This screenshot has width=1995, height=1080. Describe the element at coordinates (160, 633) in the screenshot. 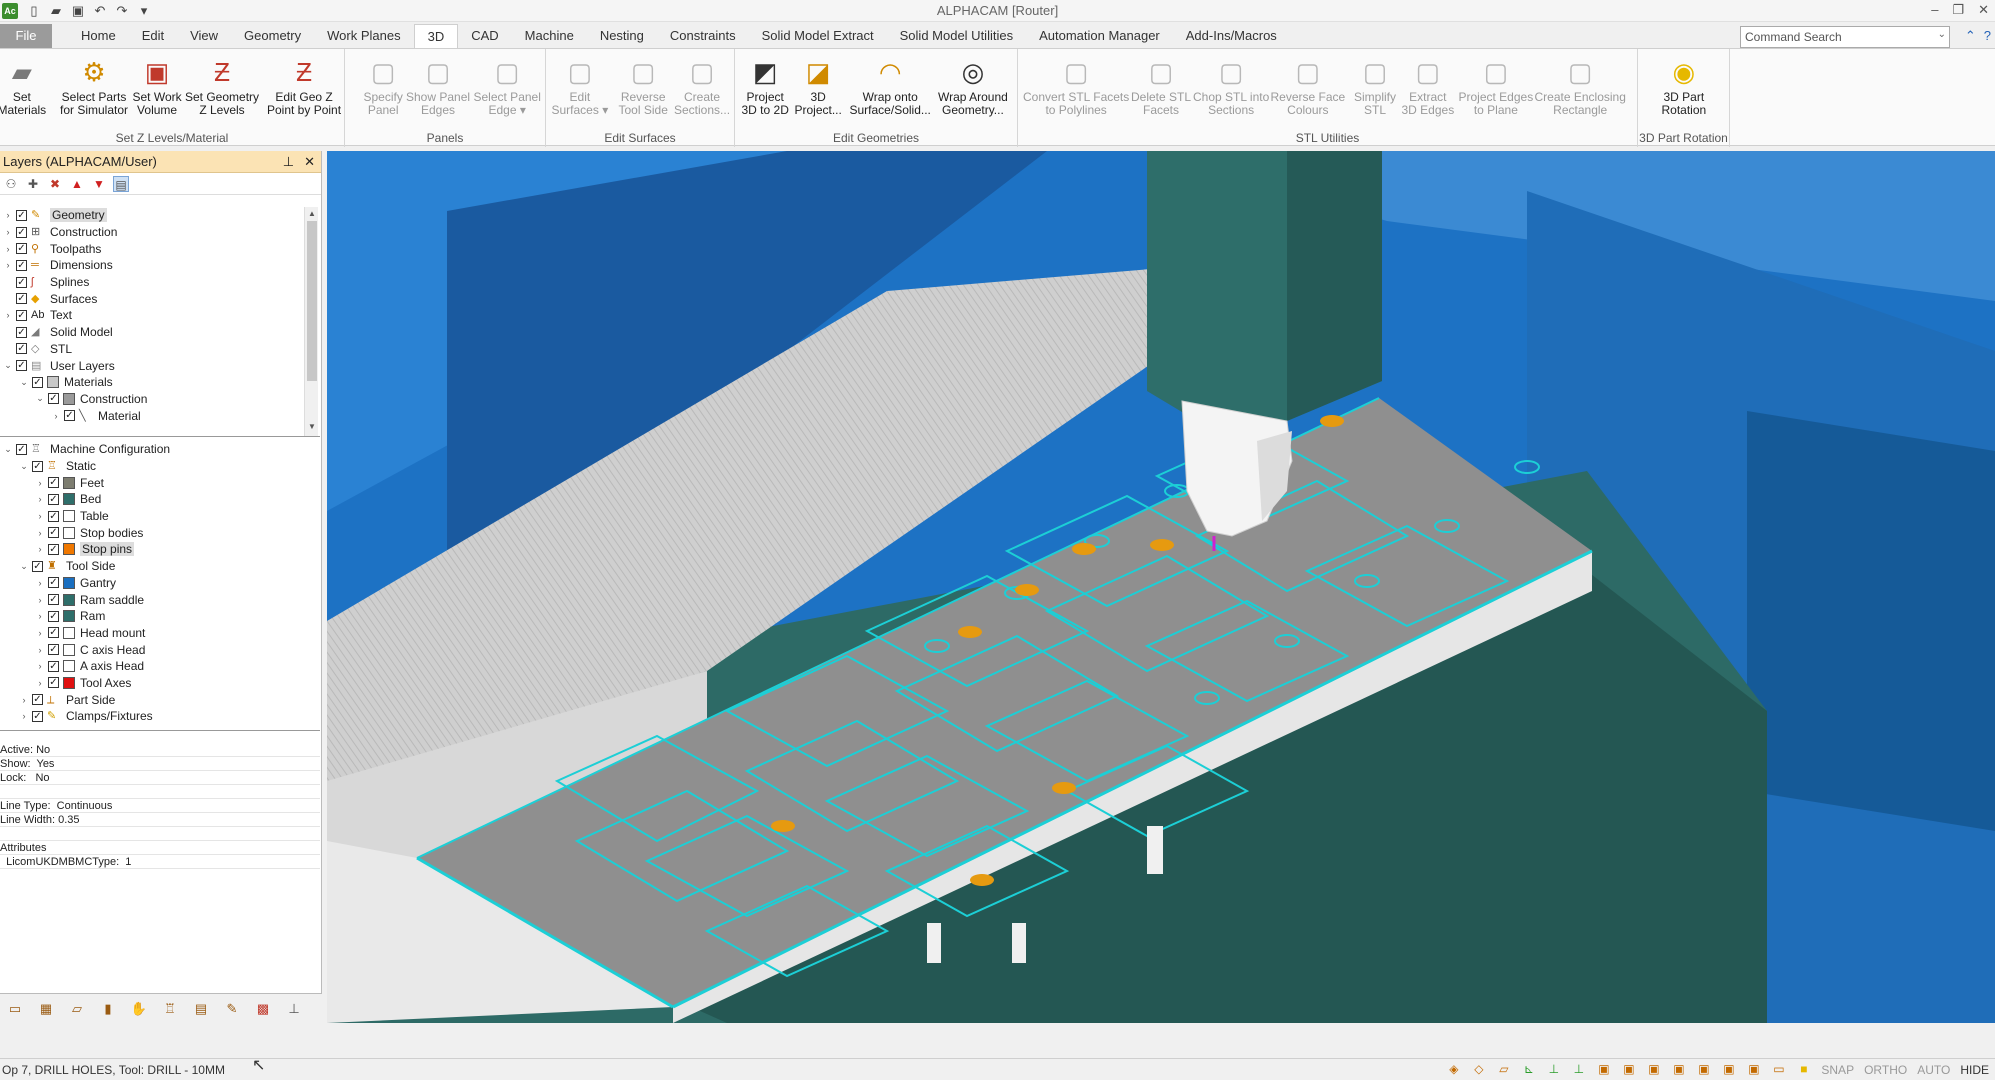

I see `tree-row-head-mount: › ✓ Head mount` at that location.